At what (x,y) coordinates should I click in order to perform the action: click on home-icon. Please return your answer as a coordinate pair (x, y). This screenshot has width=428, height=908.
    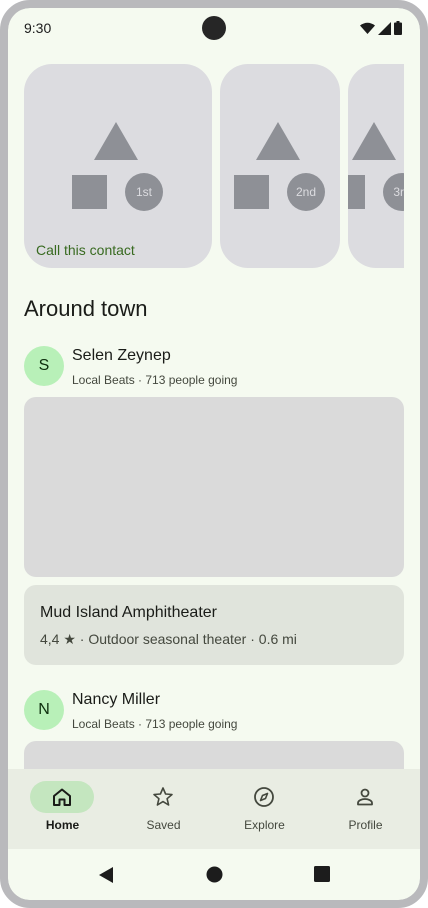
    Looking at the image, I should click on (62, 797).